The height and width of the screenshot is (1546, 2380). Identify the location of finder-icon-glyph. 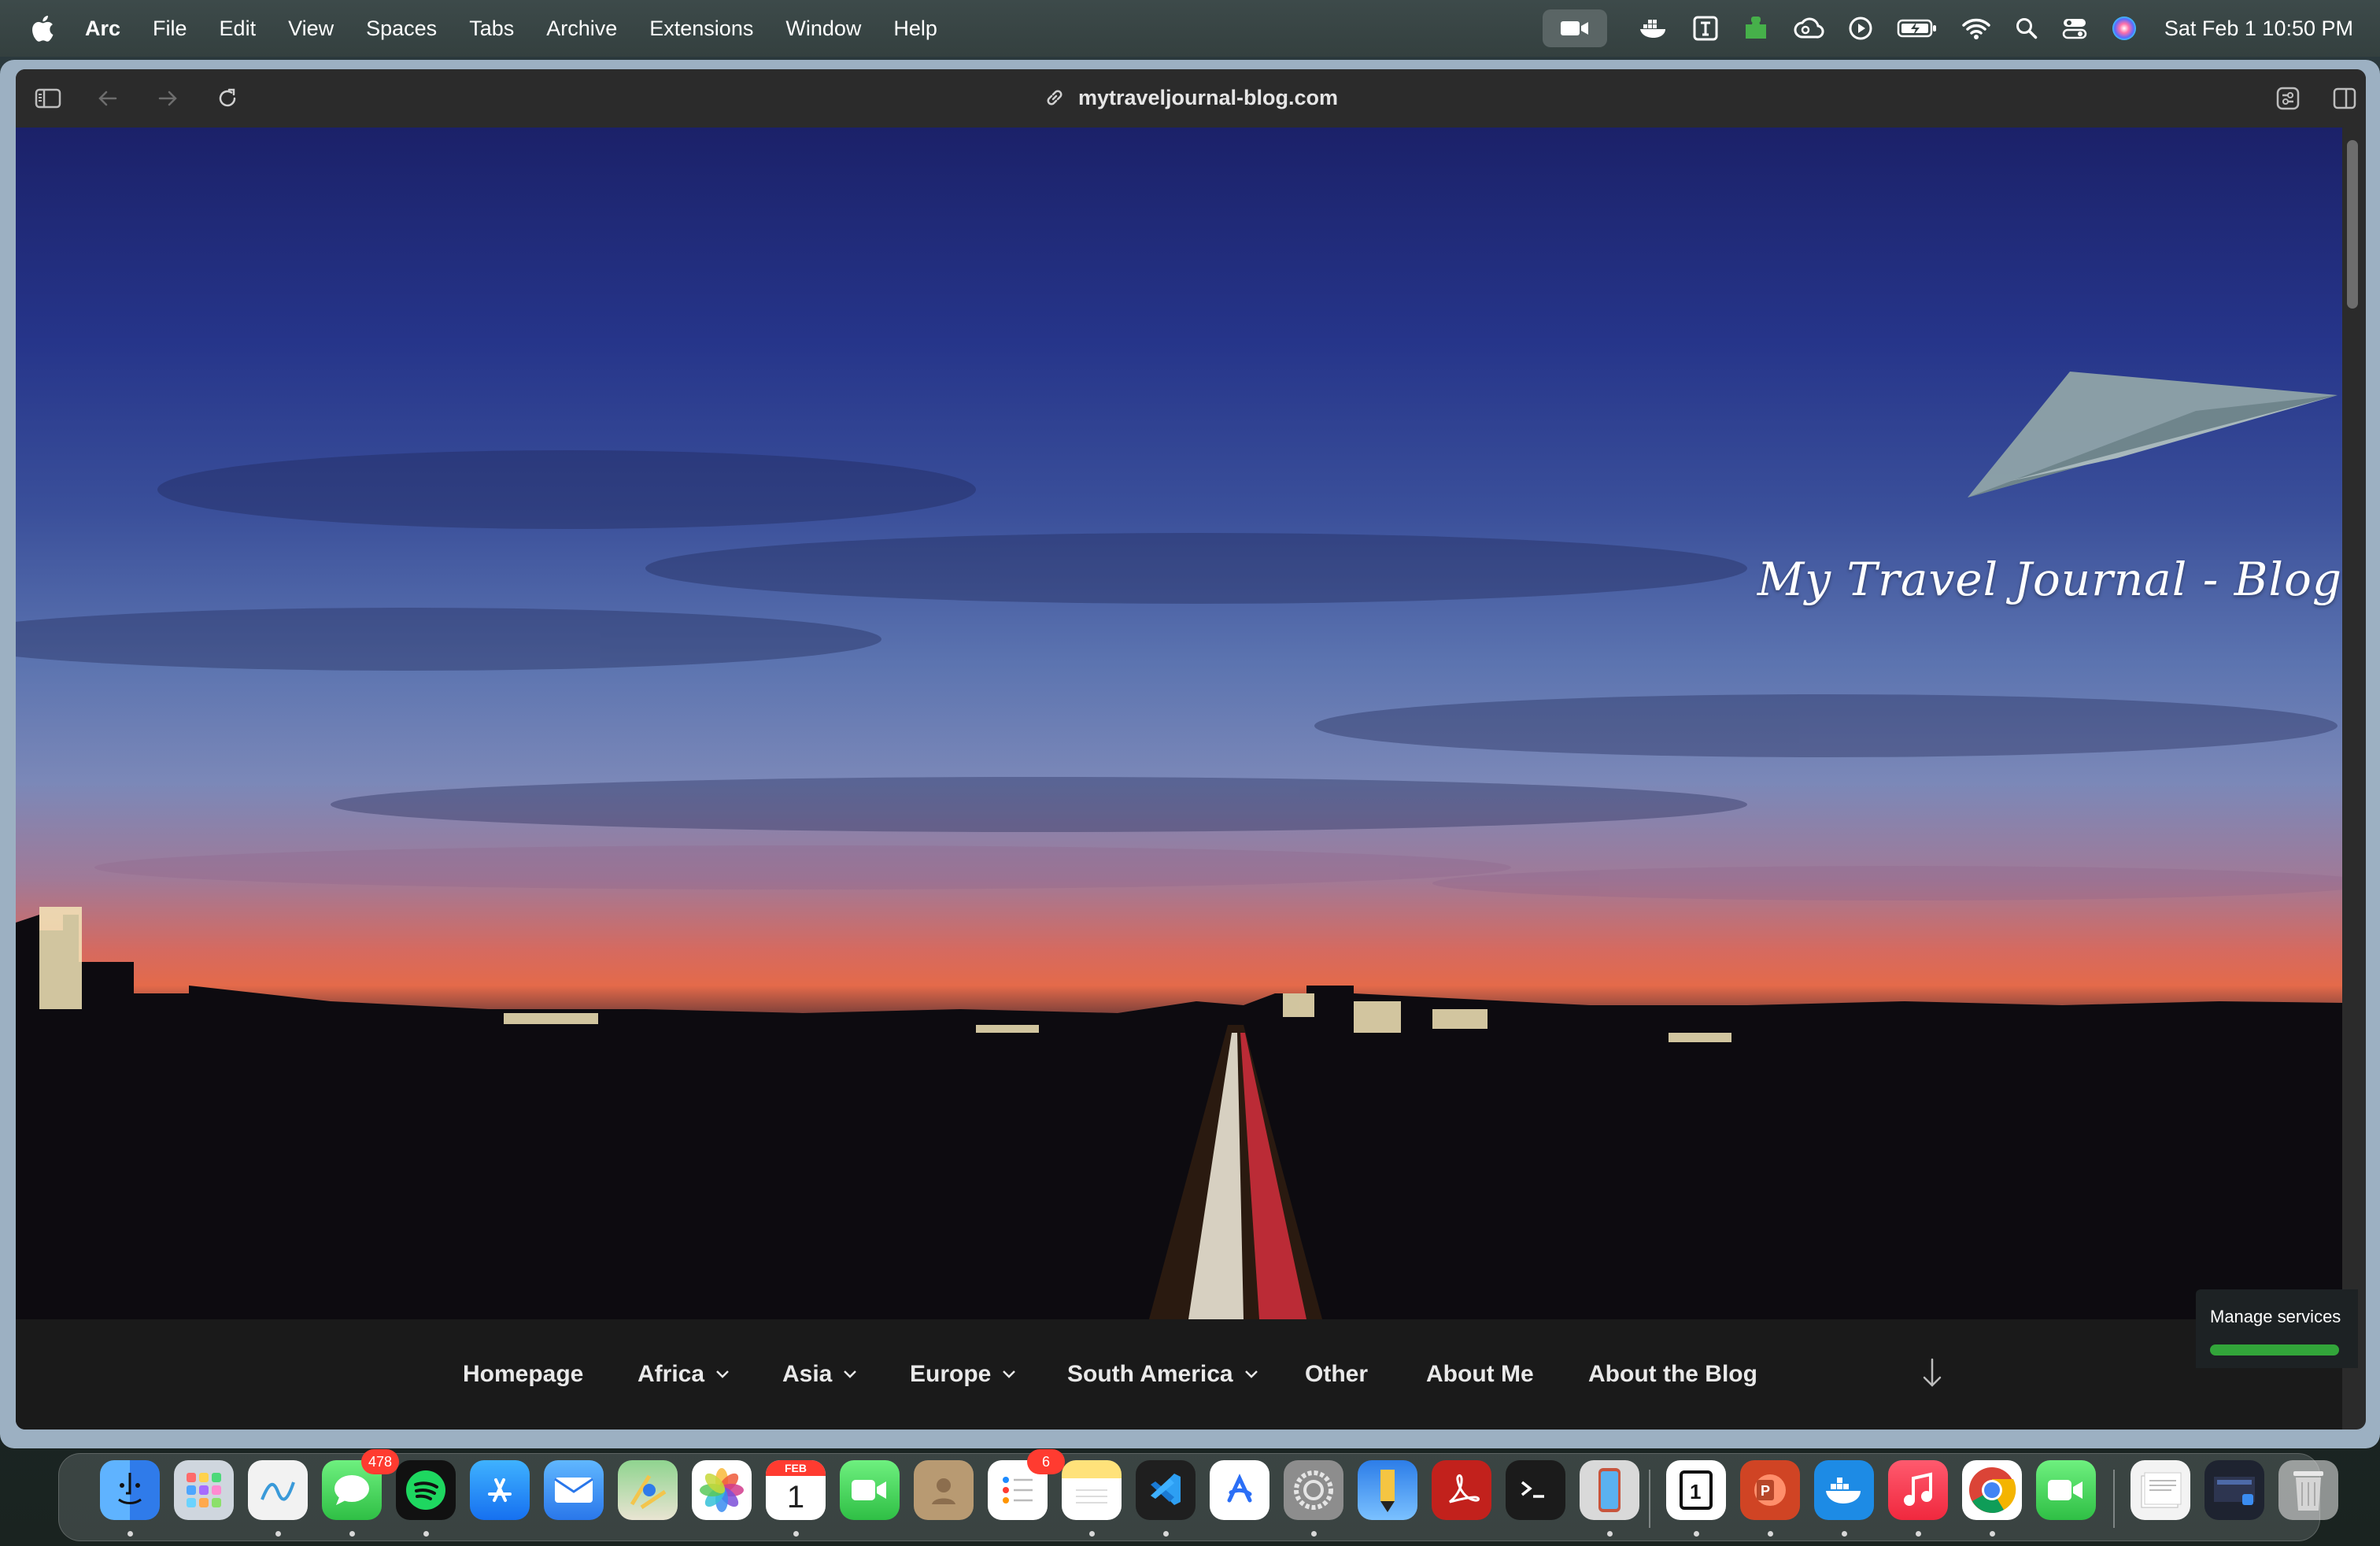
(130, 1488).